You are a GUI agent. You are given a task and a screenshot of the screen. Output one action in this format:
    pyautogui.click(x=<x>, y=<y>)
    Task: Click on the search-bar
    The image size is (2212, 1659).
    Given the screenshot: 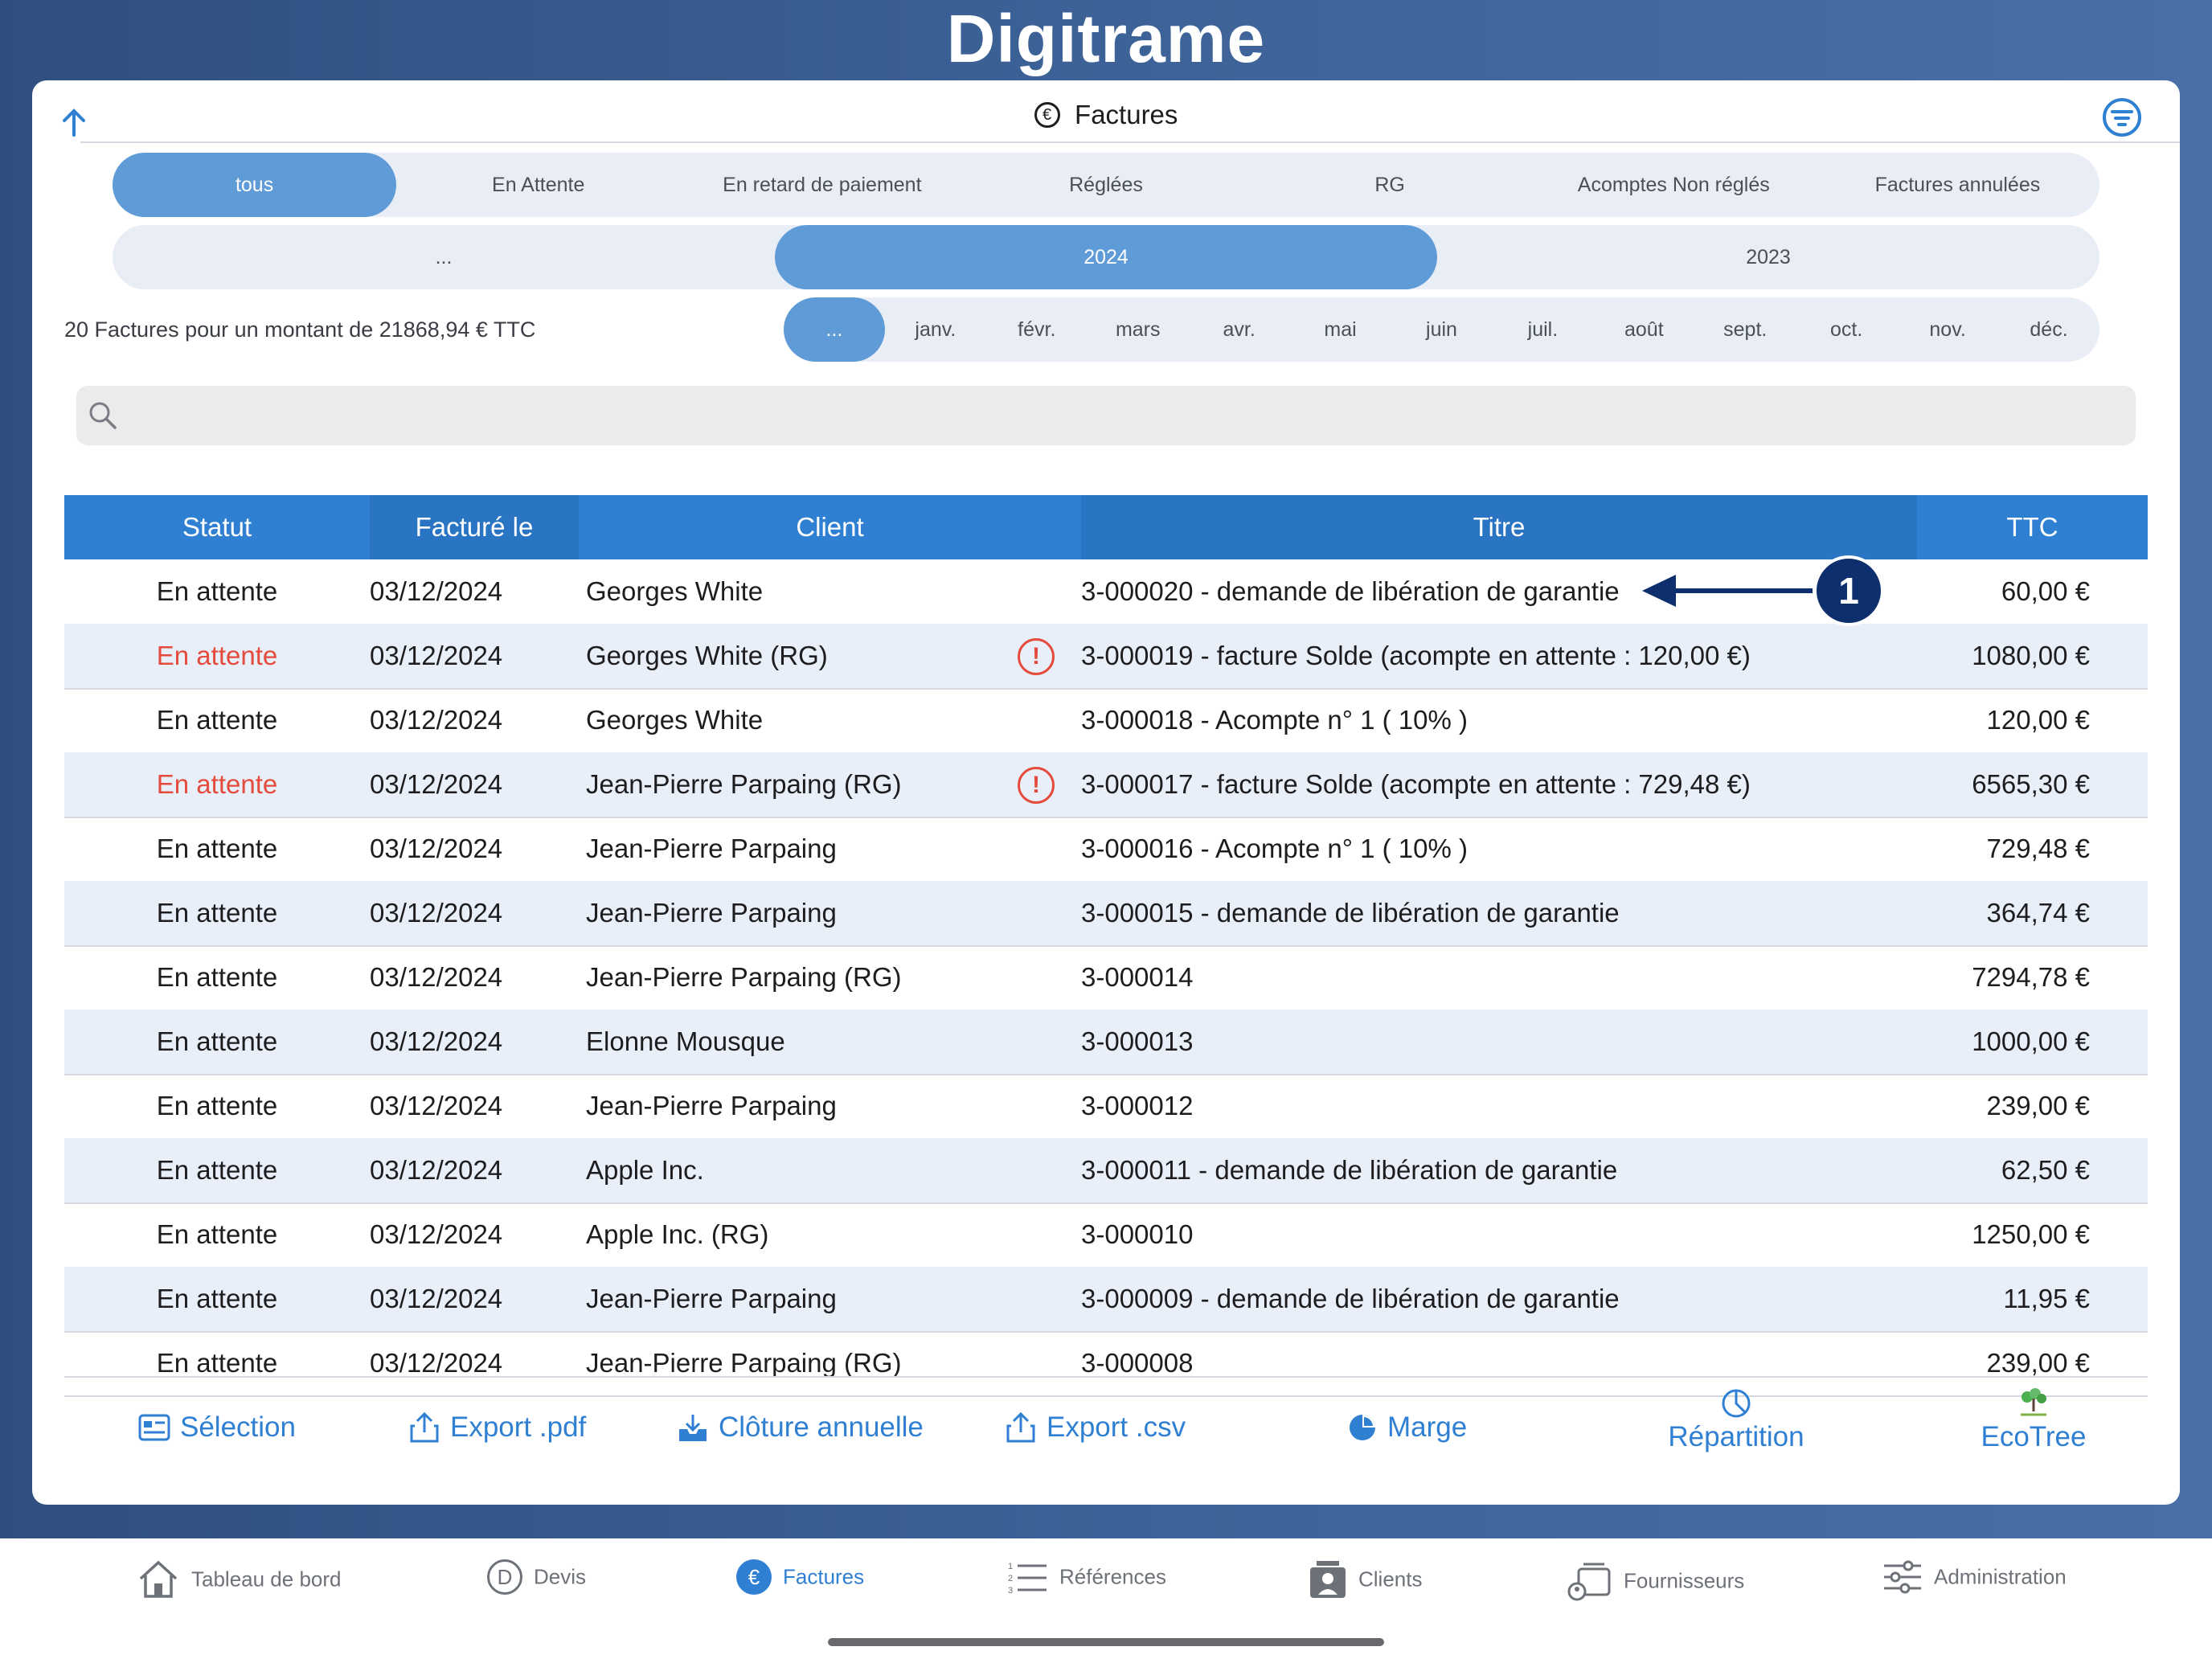 What is the action you would take?
    pyautogui.click(x=1106, y=415)
    